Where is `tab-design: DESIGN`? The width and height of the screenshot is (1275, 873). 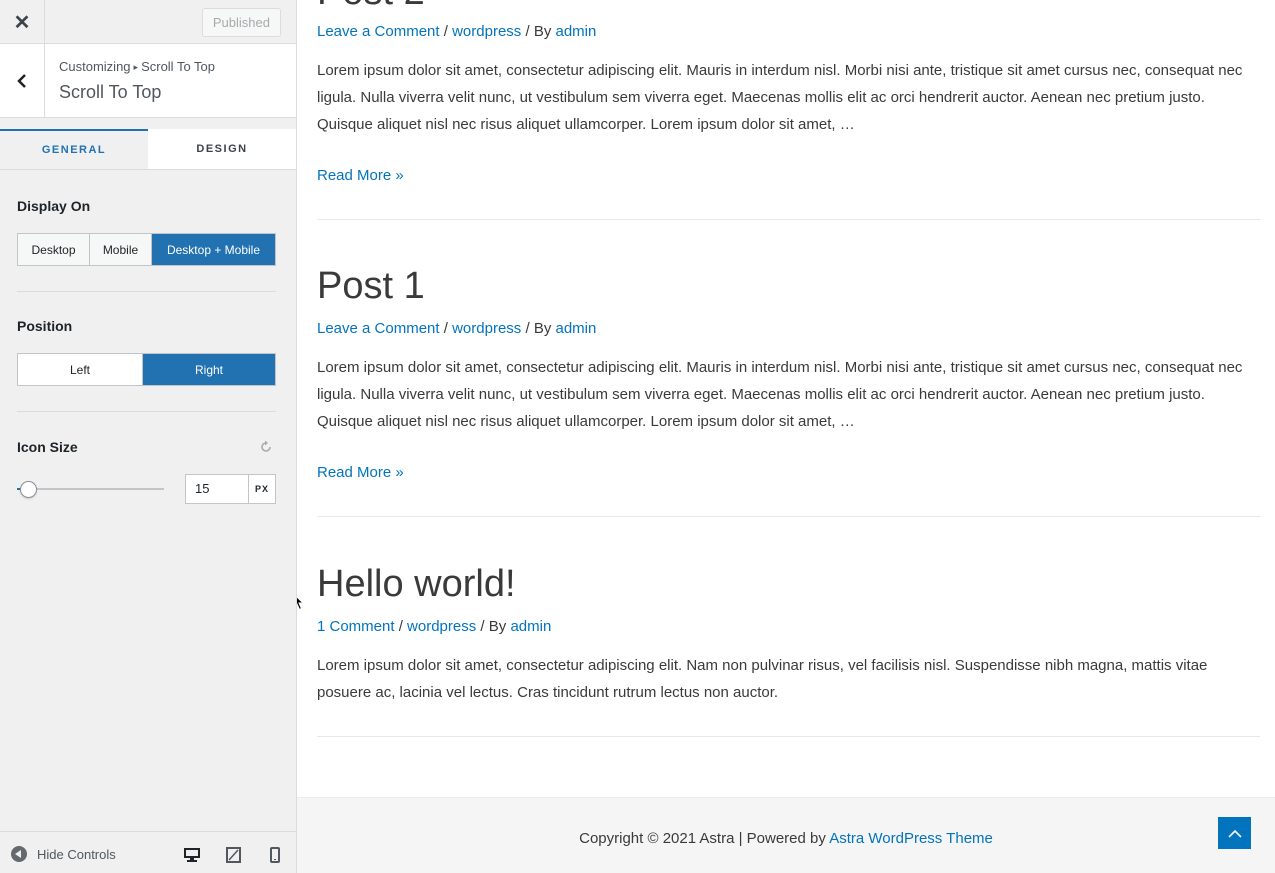
tab-design: DESIGN is located at coordinates (222, 149).